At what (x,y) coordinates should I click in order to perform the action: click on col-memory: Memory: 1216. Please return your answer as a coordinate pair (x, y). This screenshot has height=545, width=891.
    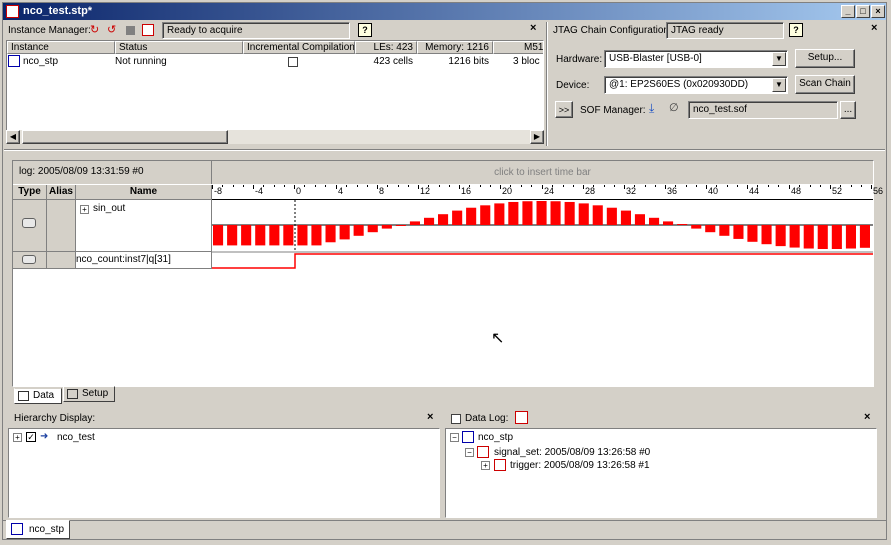
    Looking at the image, I should click on (455, 47).